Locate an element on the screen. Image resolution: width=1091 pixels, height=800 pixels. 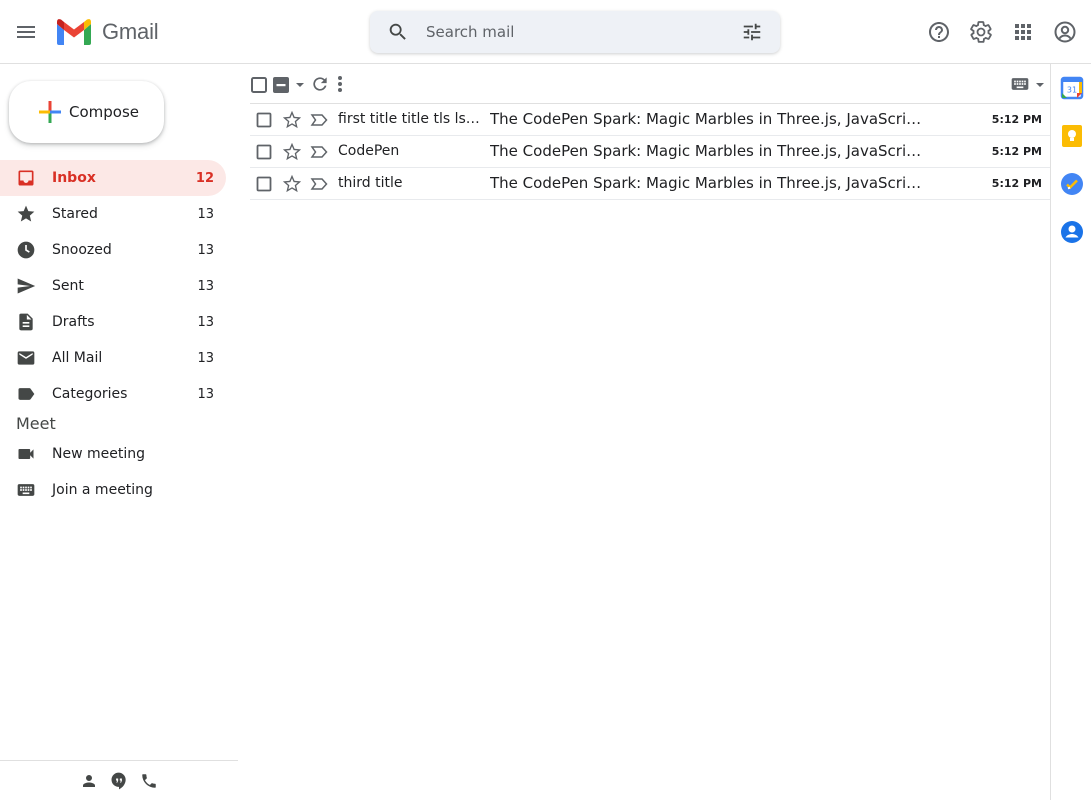
meet-section-title: Meet is located at coordinates (36, 423).